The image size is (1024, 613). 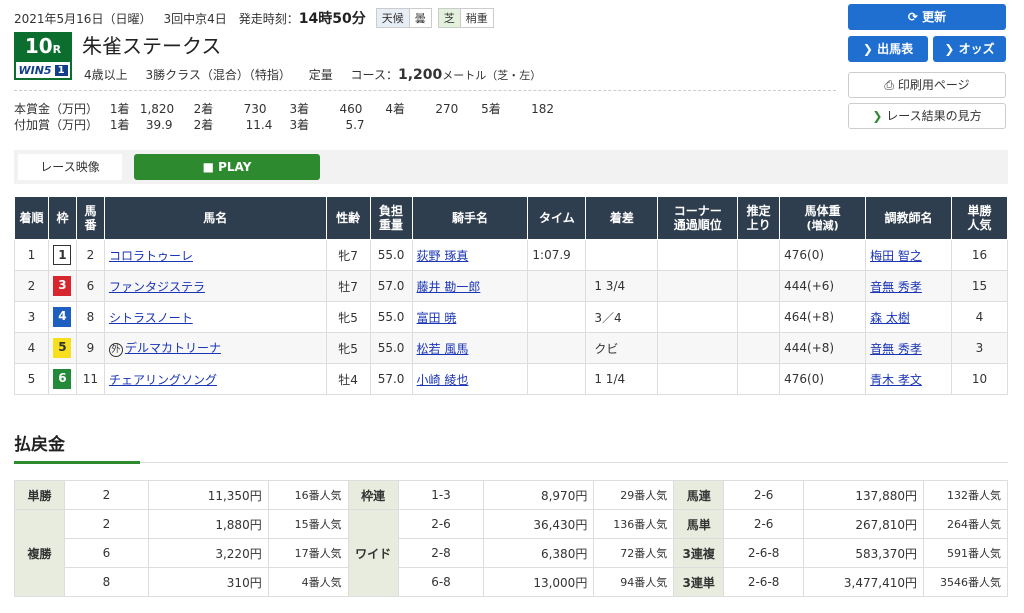 What do you see at coordinates (759, 379) in the screenshot?
I see `last-cell` at bounding box center [759, 379].